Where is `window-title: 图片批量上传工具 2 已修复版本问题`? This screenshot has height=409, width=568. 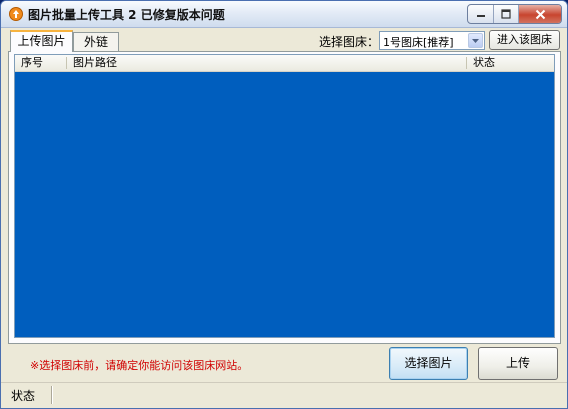
window-title: 图片批量上传工具 2 已修复版本问题 is located at coordinates (126, 15).